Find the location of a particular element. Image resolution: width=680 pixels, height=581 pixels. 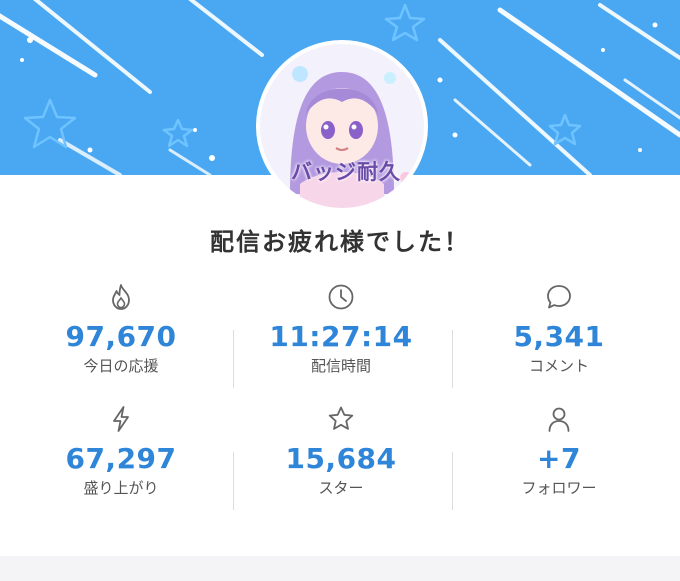

stat-label: 盛り上がり is located at coordinates (121, 488).